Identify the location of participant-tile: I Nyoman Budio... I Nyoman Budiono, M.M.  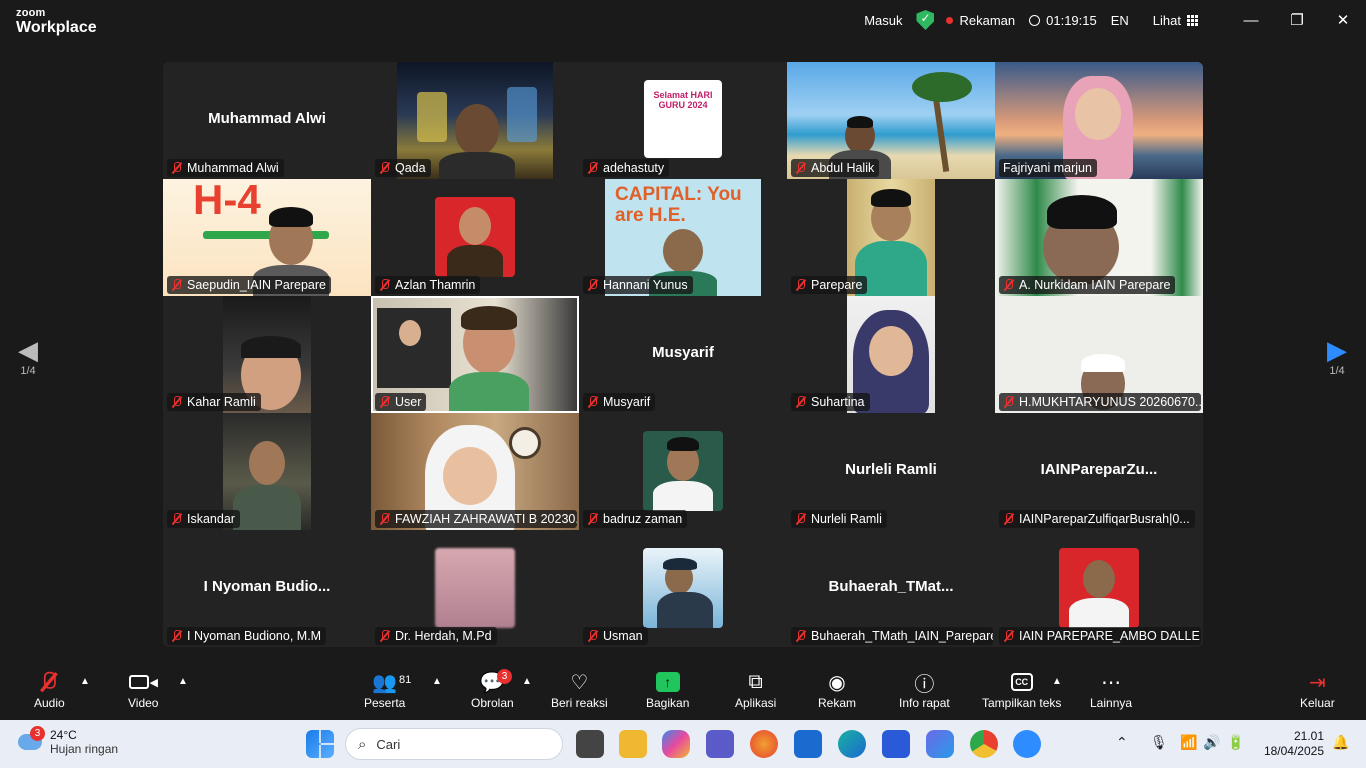
(267, 588).